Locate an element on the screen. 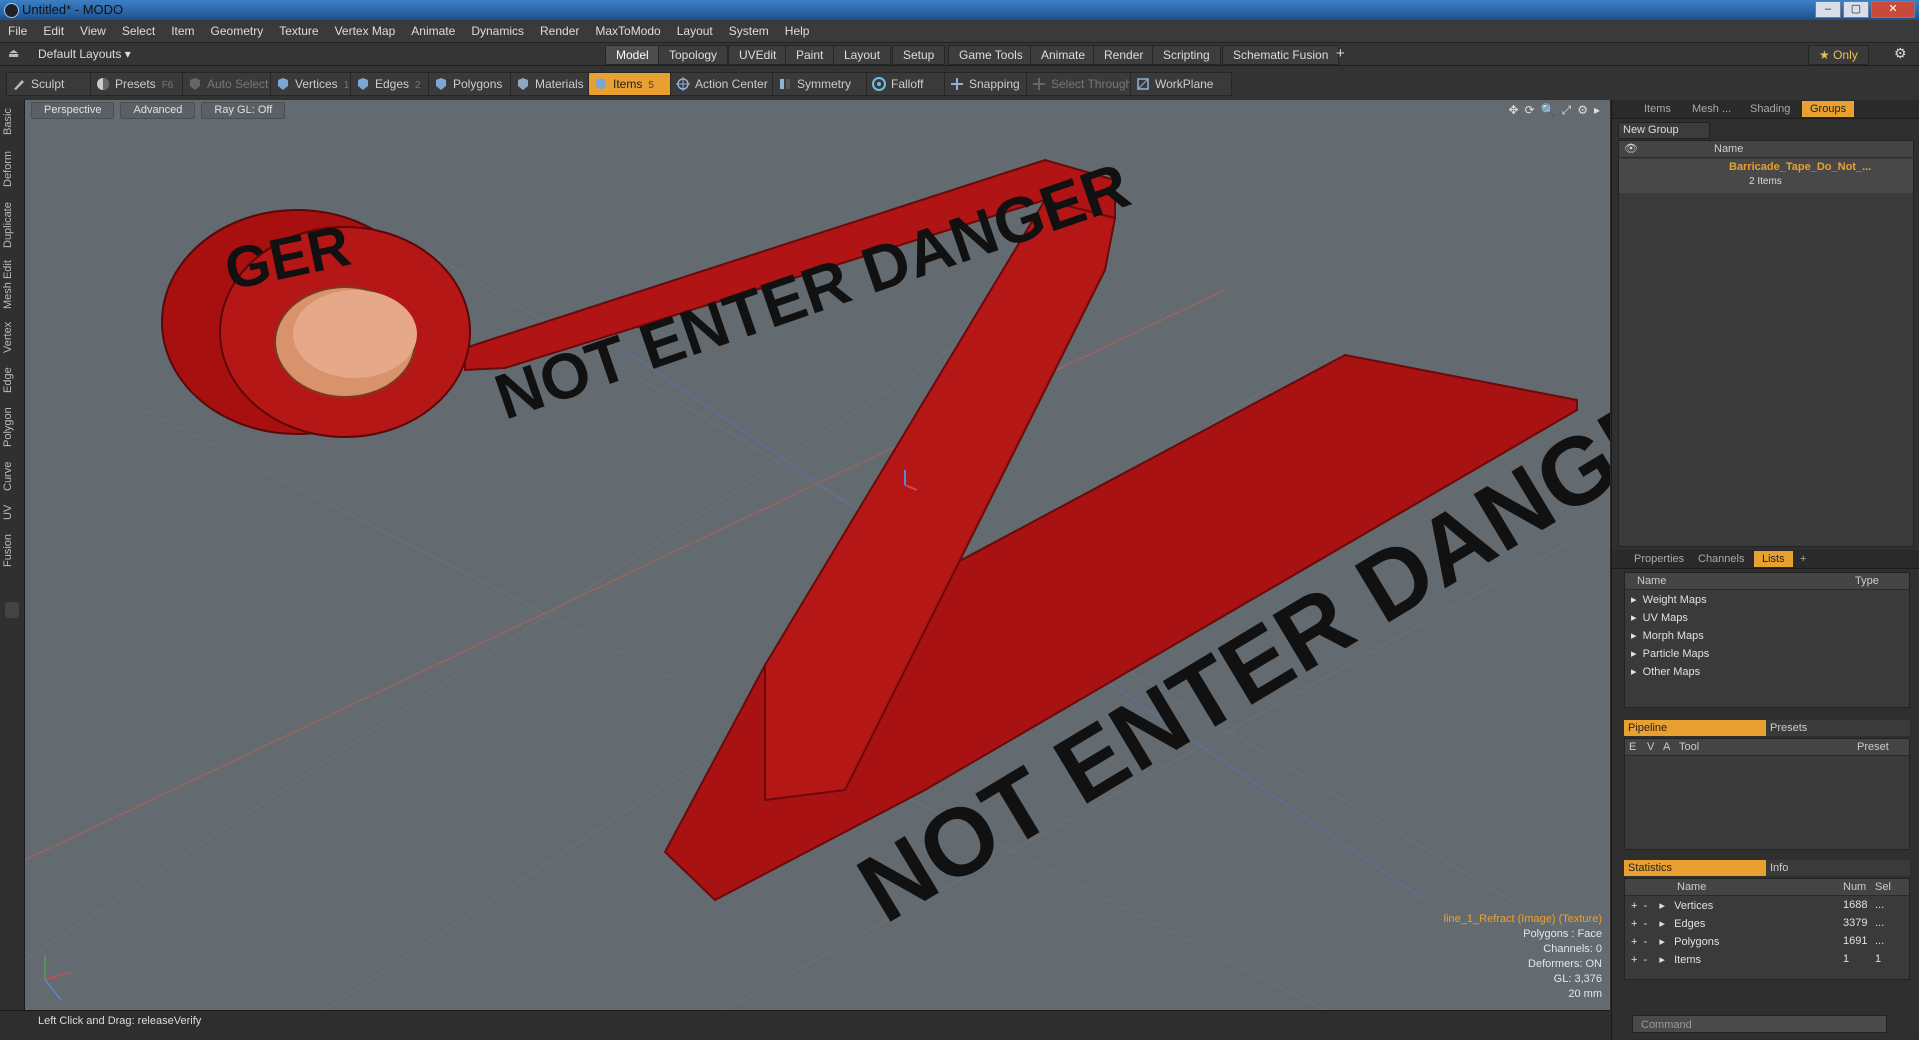  list-item: ▸ Morph Maps is located at coordinates (1667, 635).